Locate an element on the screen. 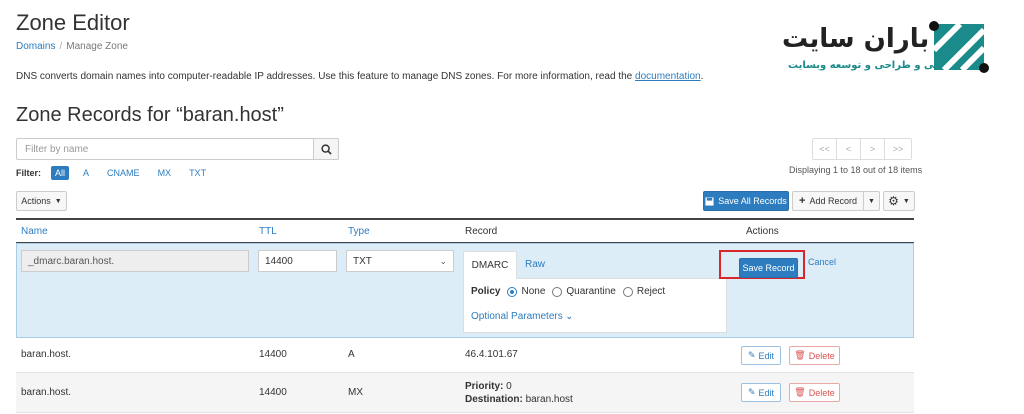  add-record-dropdown-button: ▼ is located at coordinates (871, 201).